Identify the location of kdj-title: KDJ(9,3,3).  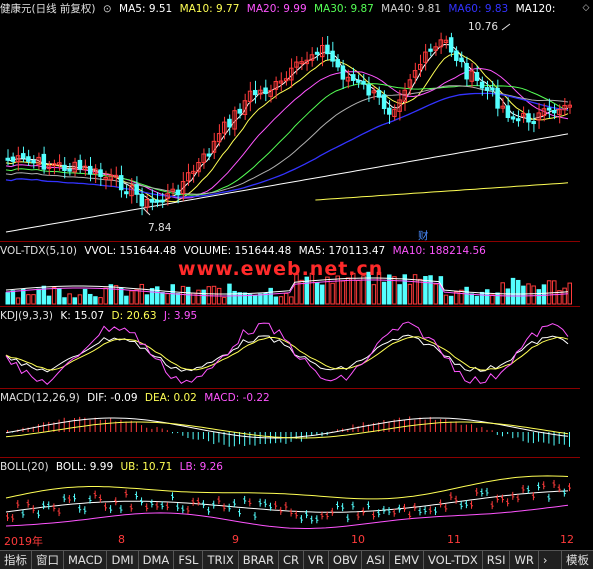
(26, 316).